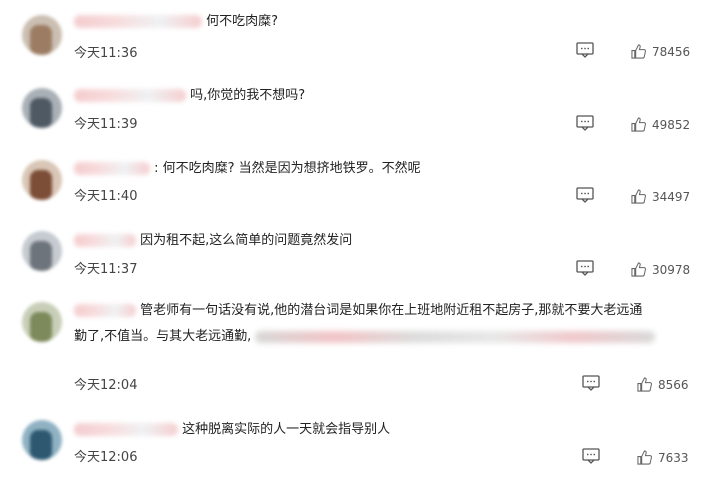 This screenshot has height=484, width=720. What do you see at coordinates (246, 240) in the screenshot?
I see `comment-text: 因为租不起,这么简单的问题竟然发问` at bounding box center [246, 240].